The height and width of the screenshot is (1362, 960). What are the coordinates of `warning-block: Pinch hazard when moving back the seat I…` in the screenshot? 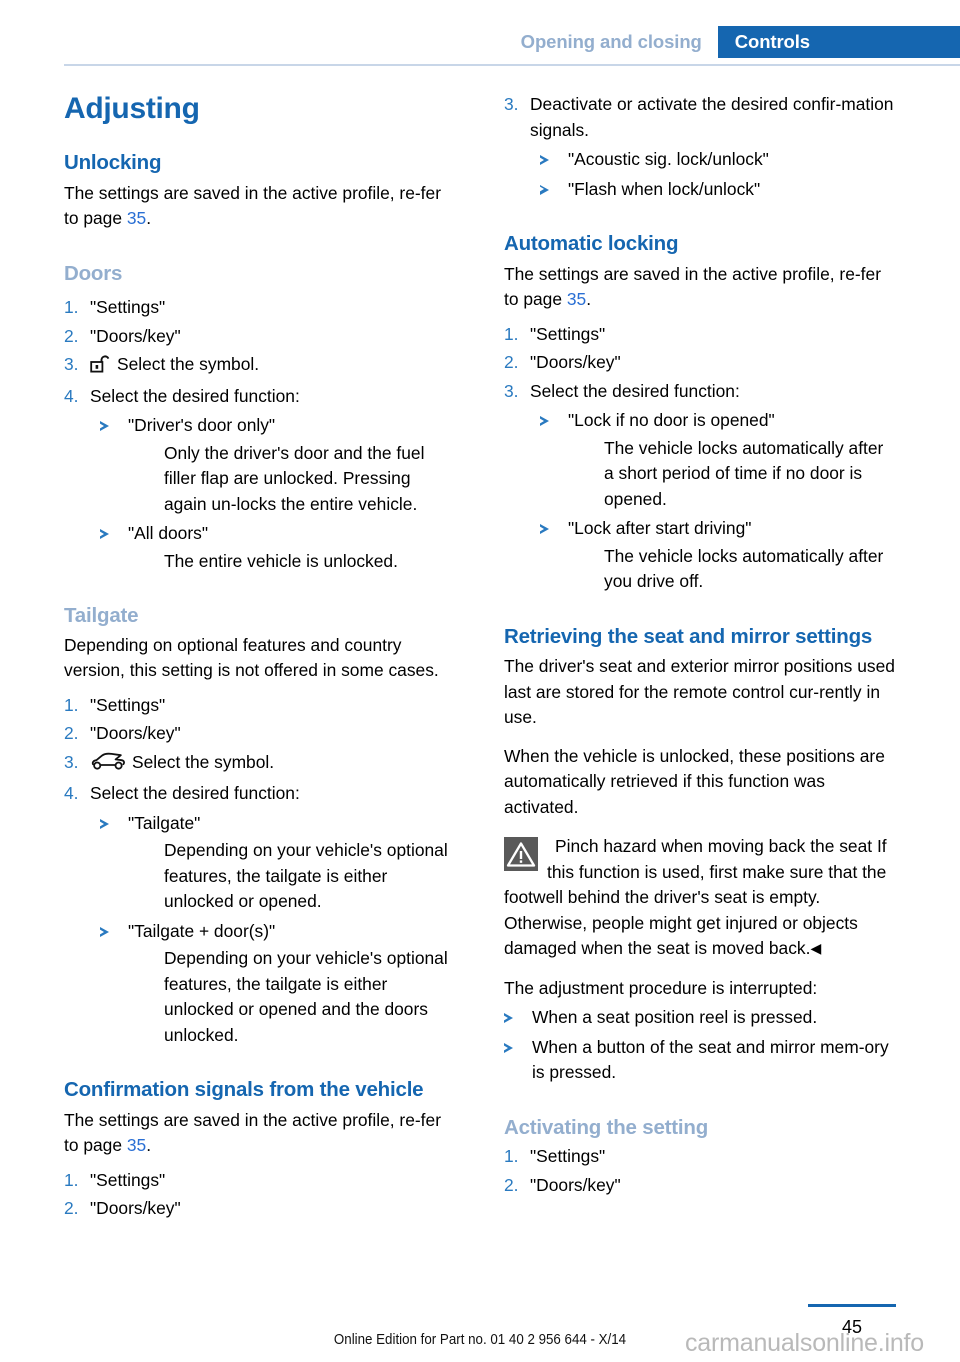 It's located at (700, 898).